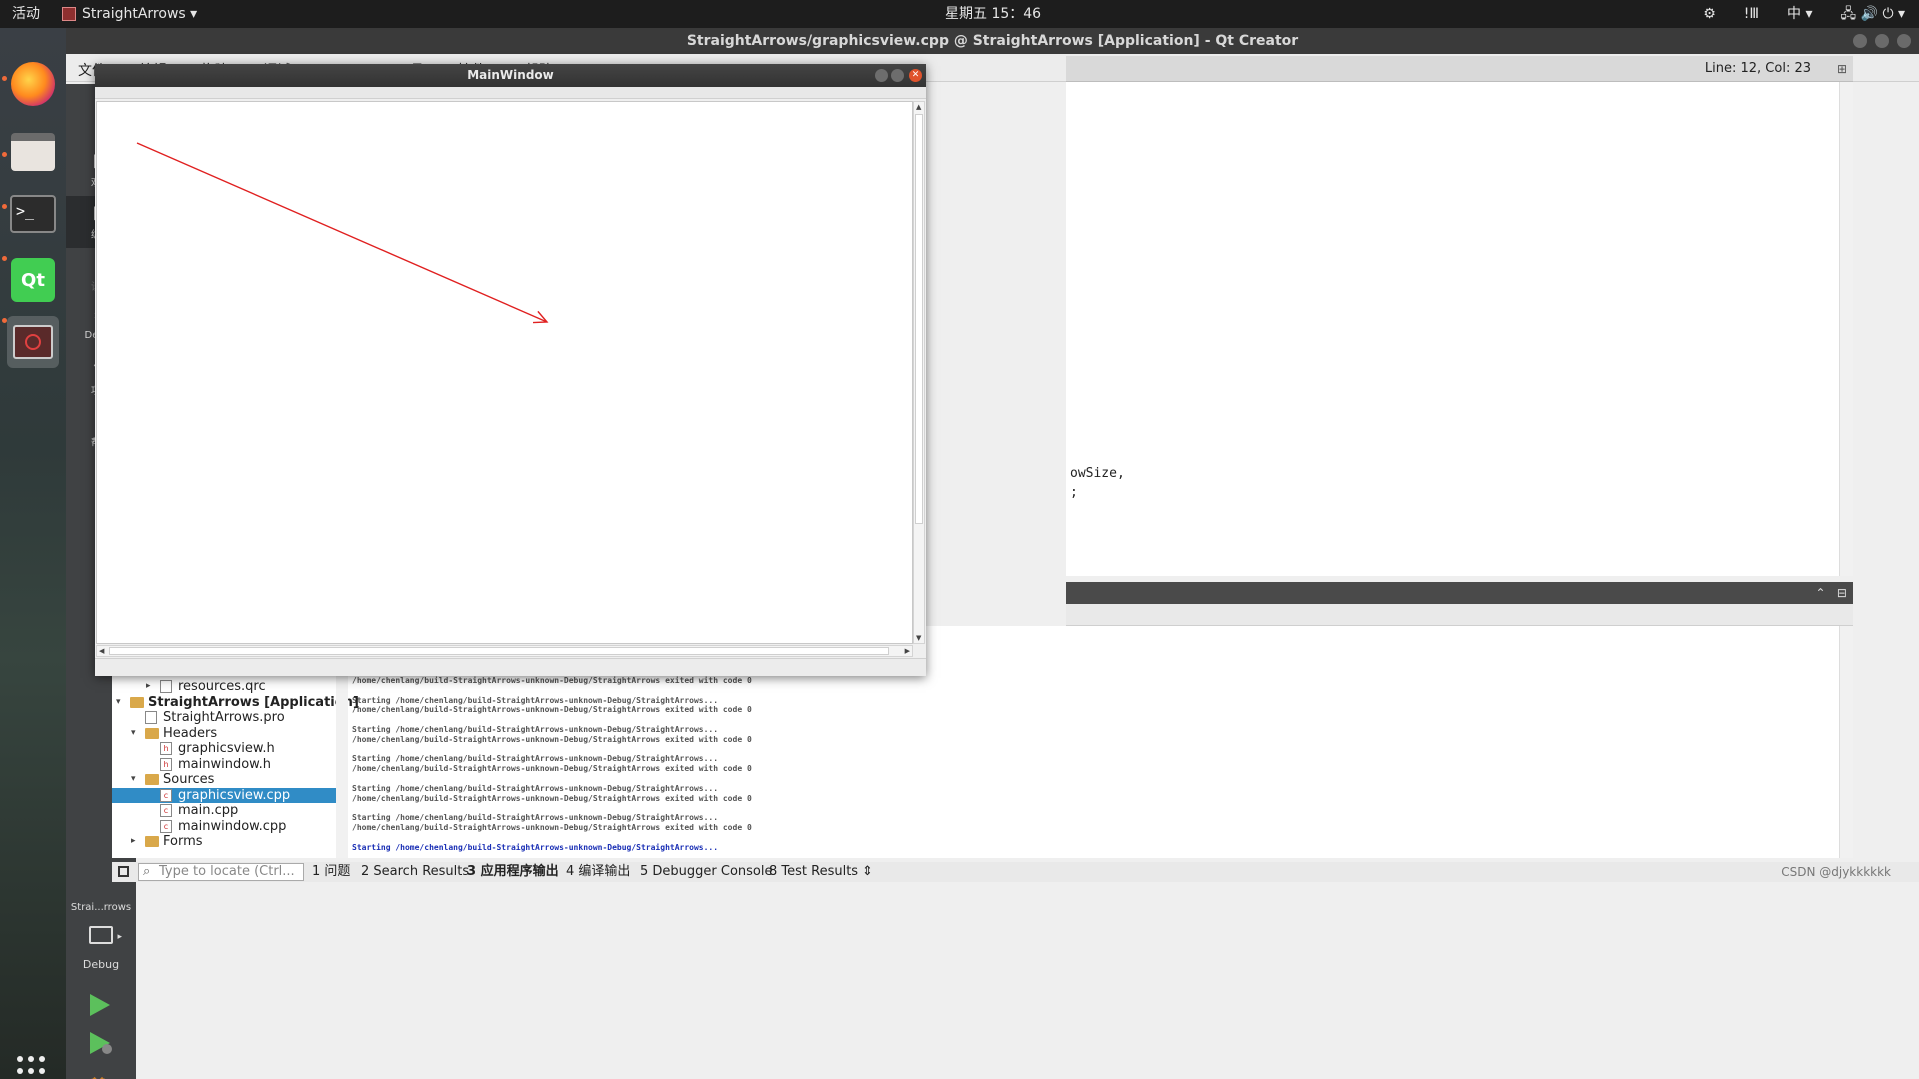  I want to click on tree-item: StraightArrows.pro, so click(224, 718).